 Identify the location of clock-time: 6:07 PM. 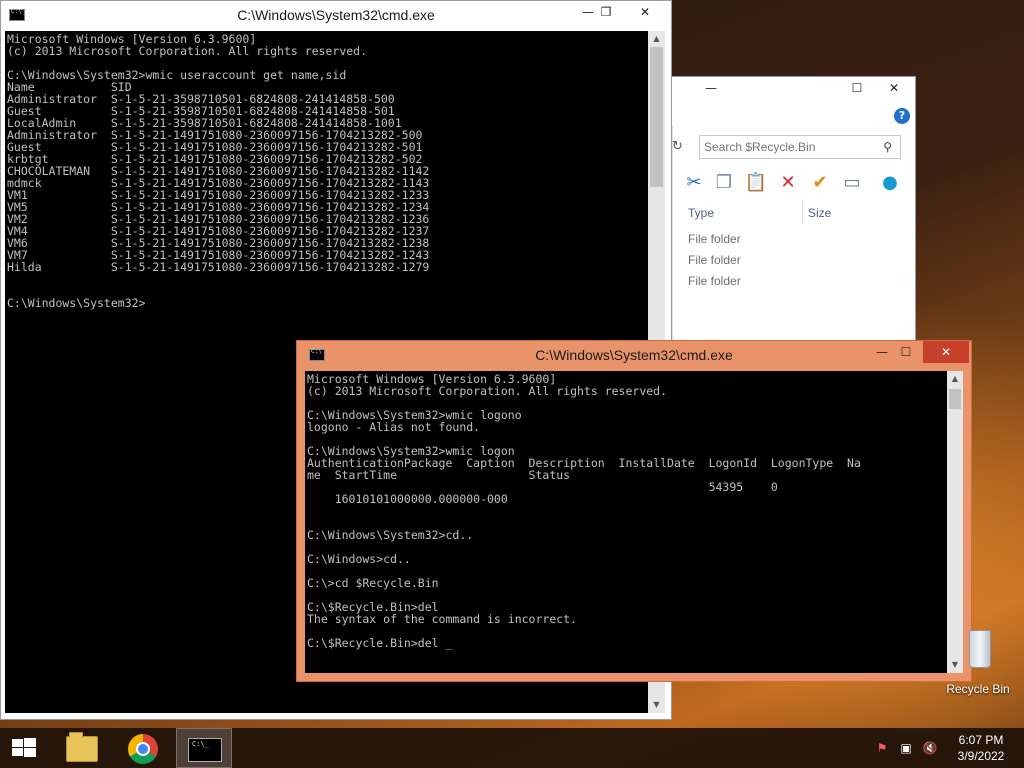
(981, 740).